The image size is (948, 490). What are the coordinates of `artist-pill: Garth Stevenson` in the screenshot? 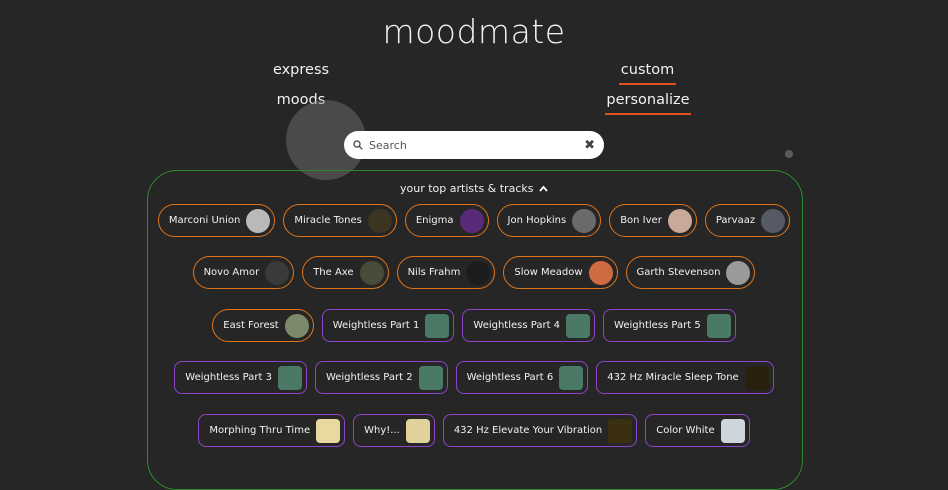 It's located at (690, 272).